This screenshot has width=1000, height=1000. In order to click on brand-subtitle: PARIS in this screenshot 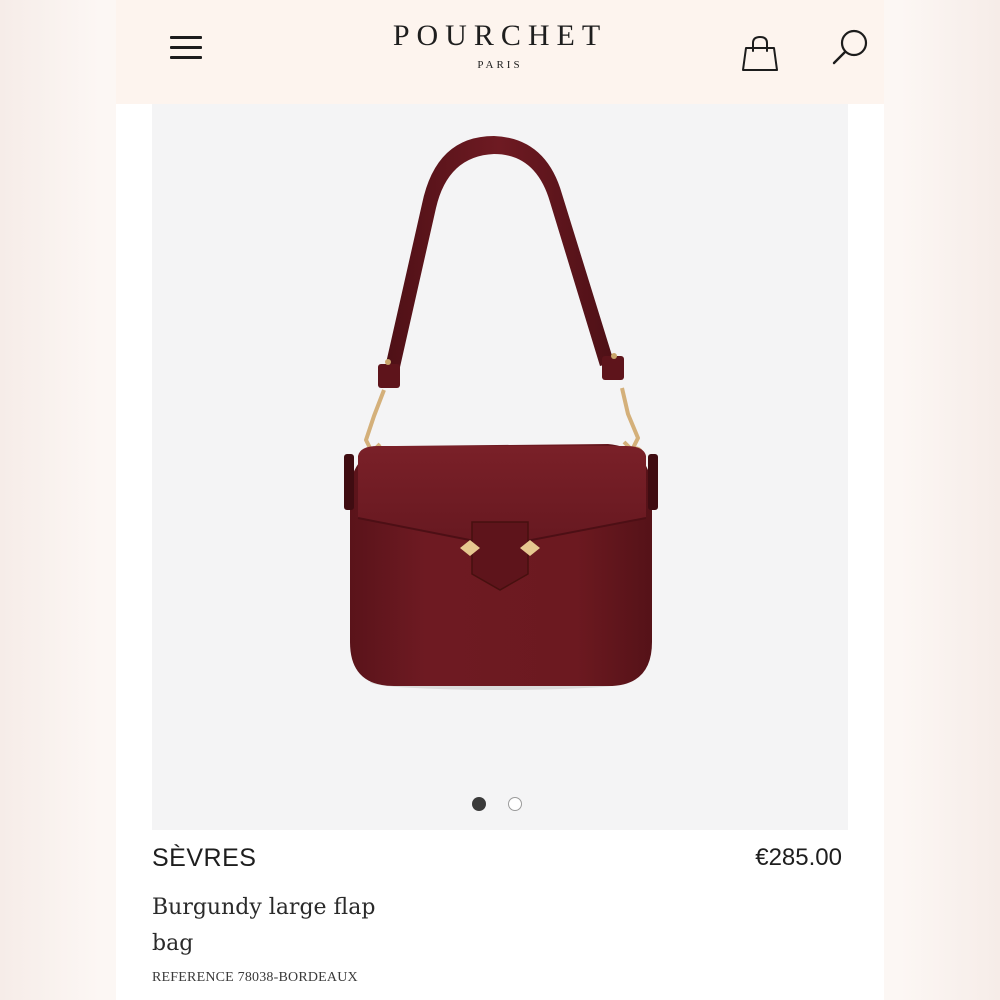, I will do `click(500, 65)`.